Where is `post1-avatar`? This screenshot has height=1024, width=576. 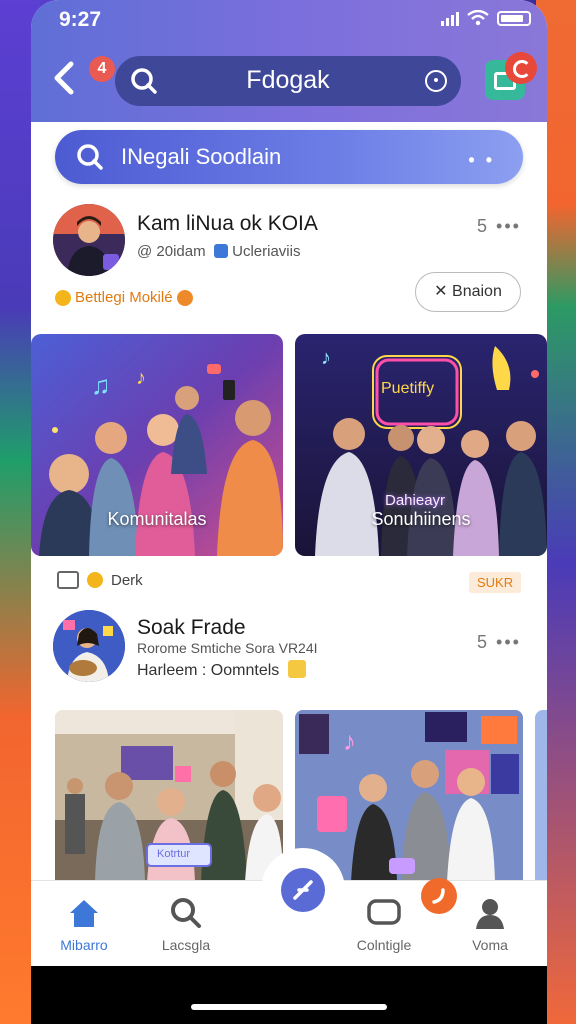 post1-avatar is located at coordinates (89, 240).